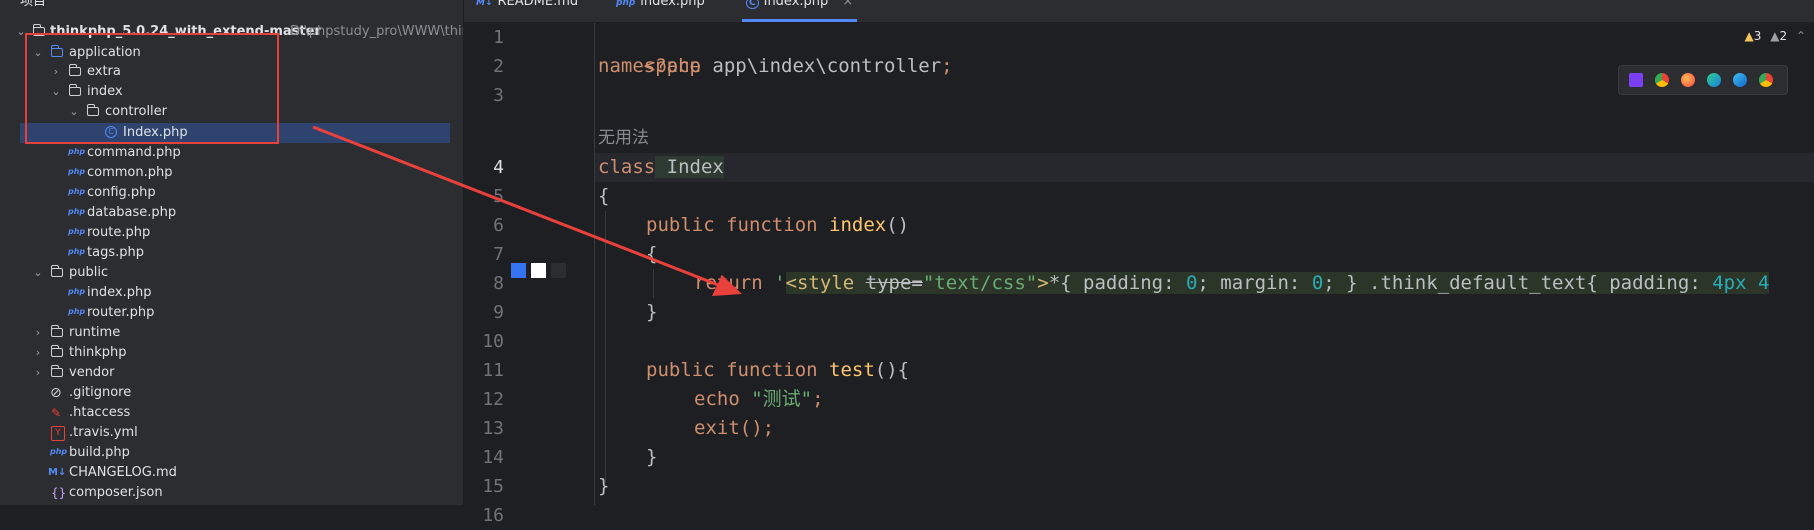  I want to click on line-number: 14, so click(493, 457).